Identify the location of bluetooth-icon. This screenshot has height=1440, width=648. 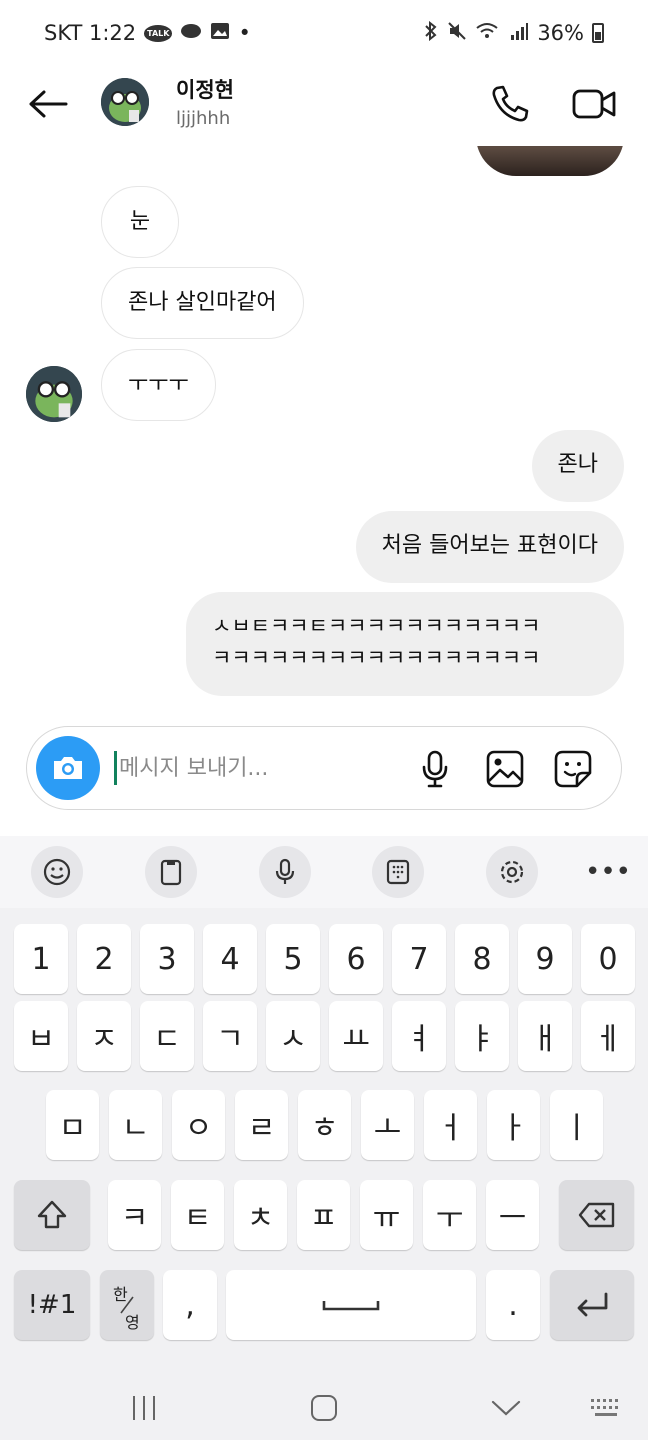
(431, 32).